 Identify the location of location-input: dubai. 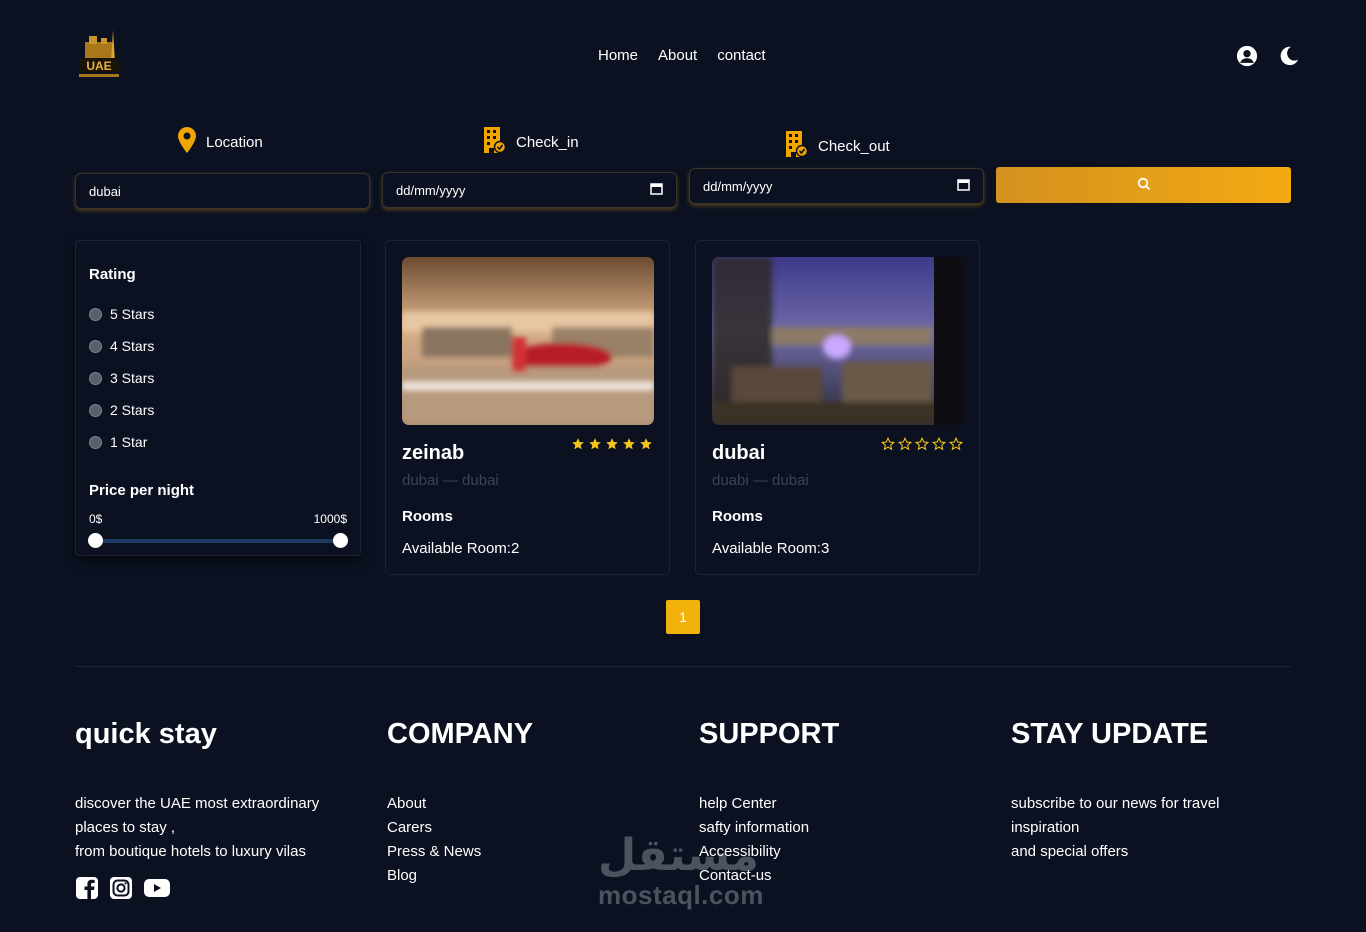
(222, 191).